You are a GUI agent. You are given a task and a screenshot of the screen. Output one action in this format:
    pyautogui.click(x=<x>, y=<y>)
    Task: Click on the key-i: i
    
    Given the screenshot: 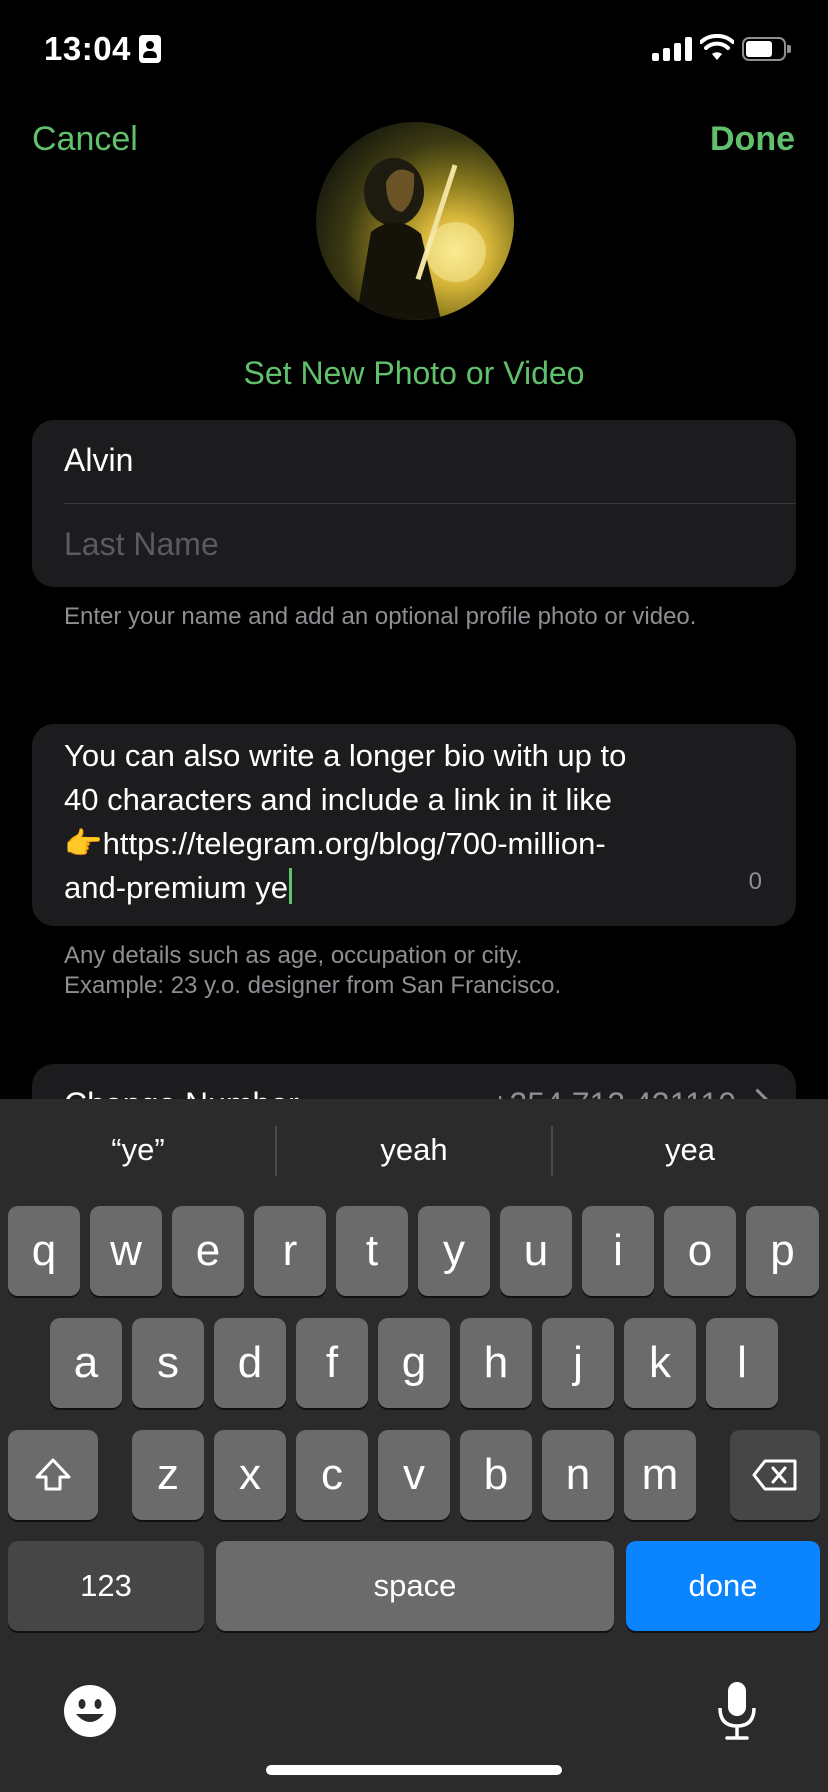 What is the action you would take?
    pyautogui.click(x=618, y=1251)
    